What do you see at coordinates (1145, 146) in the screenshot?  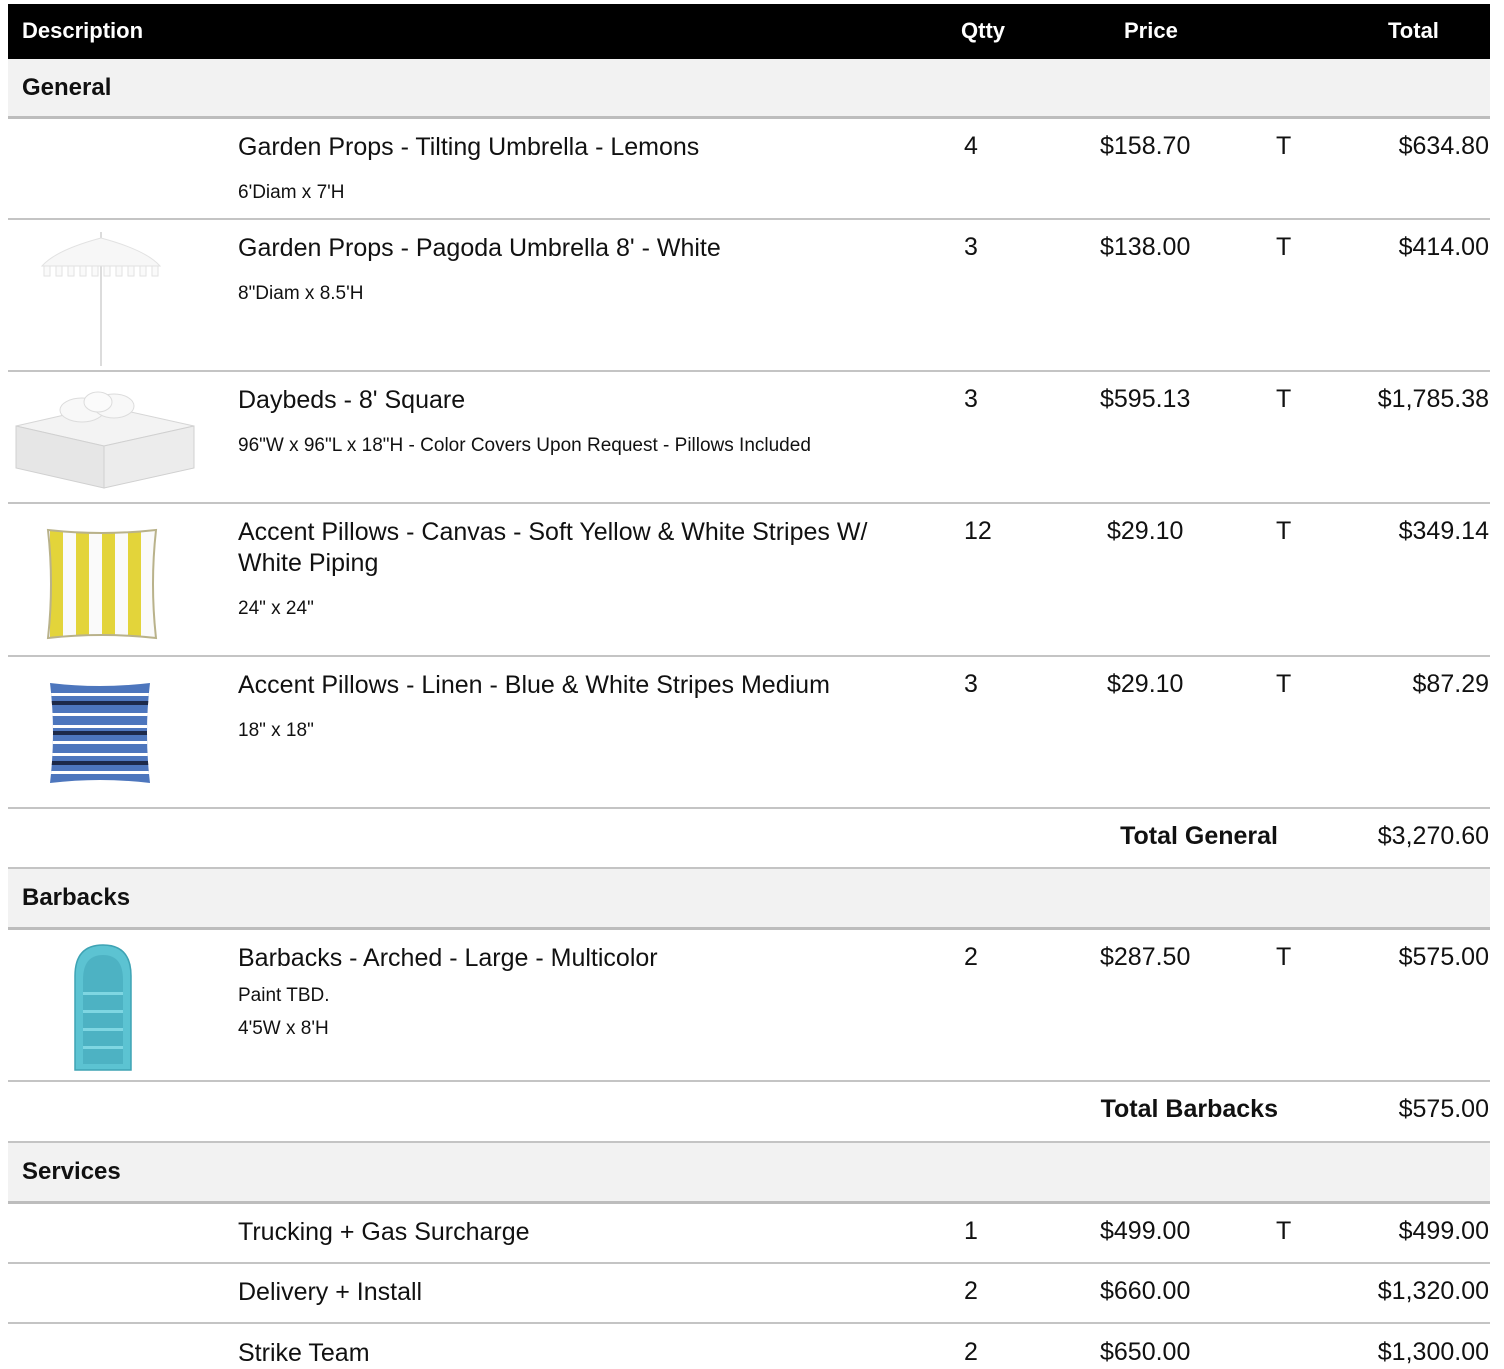 I see `item-price: $158.70` at bounding box center [1145, 146].